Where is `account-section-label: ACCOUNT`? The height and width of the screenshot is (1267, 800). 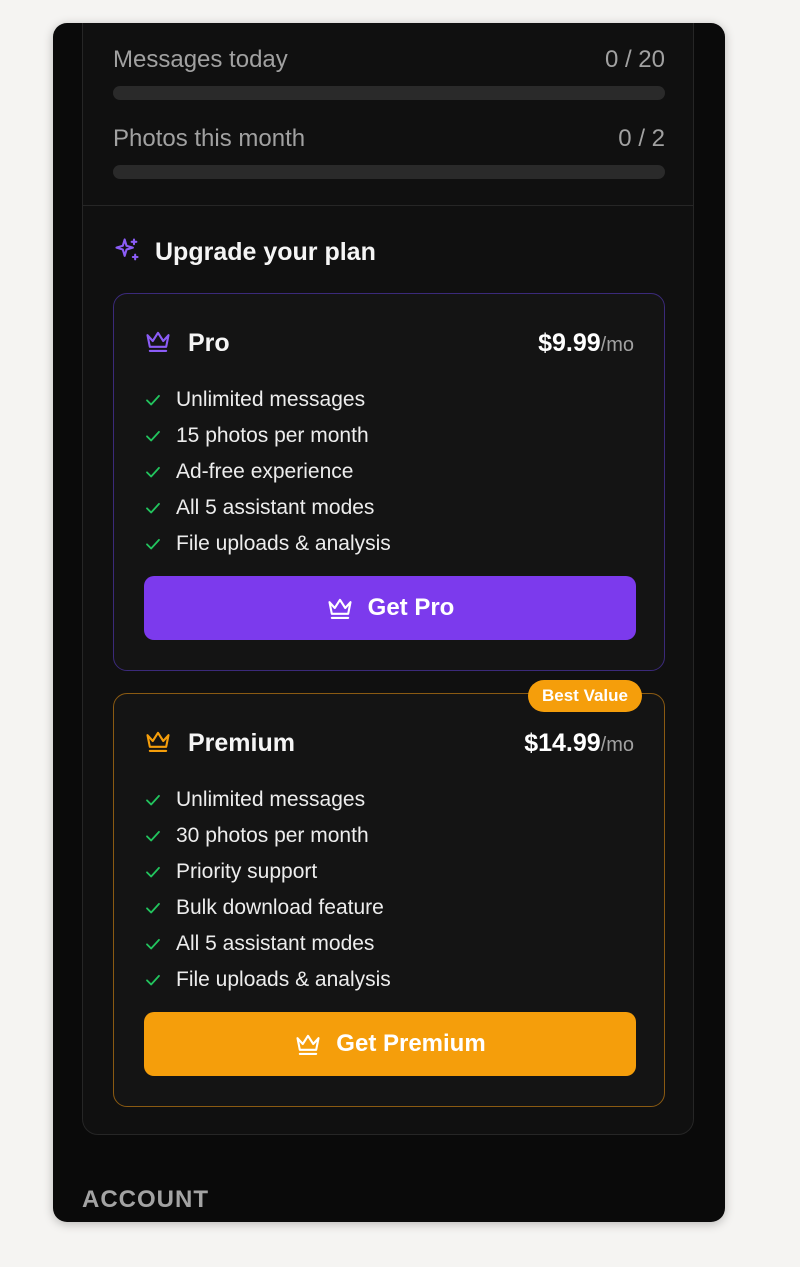 account-section-label: ACCOUNT is located at coordinates (145, 1199).